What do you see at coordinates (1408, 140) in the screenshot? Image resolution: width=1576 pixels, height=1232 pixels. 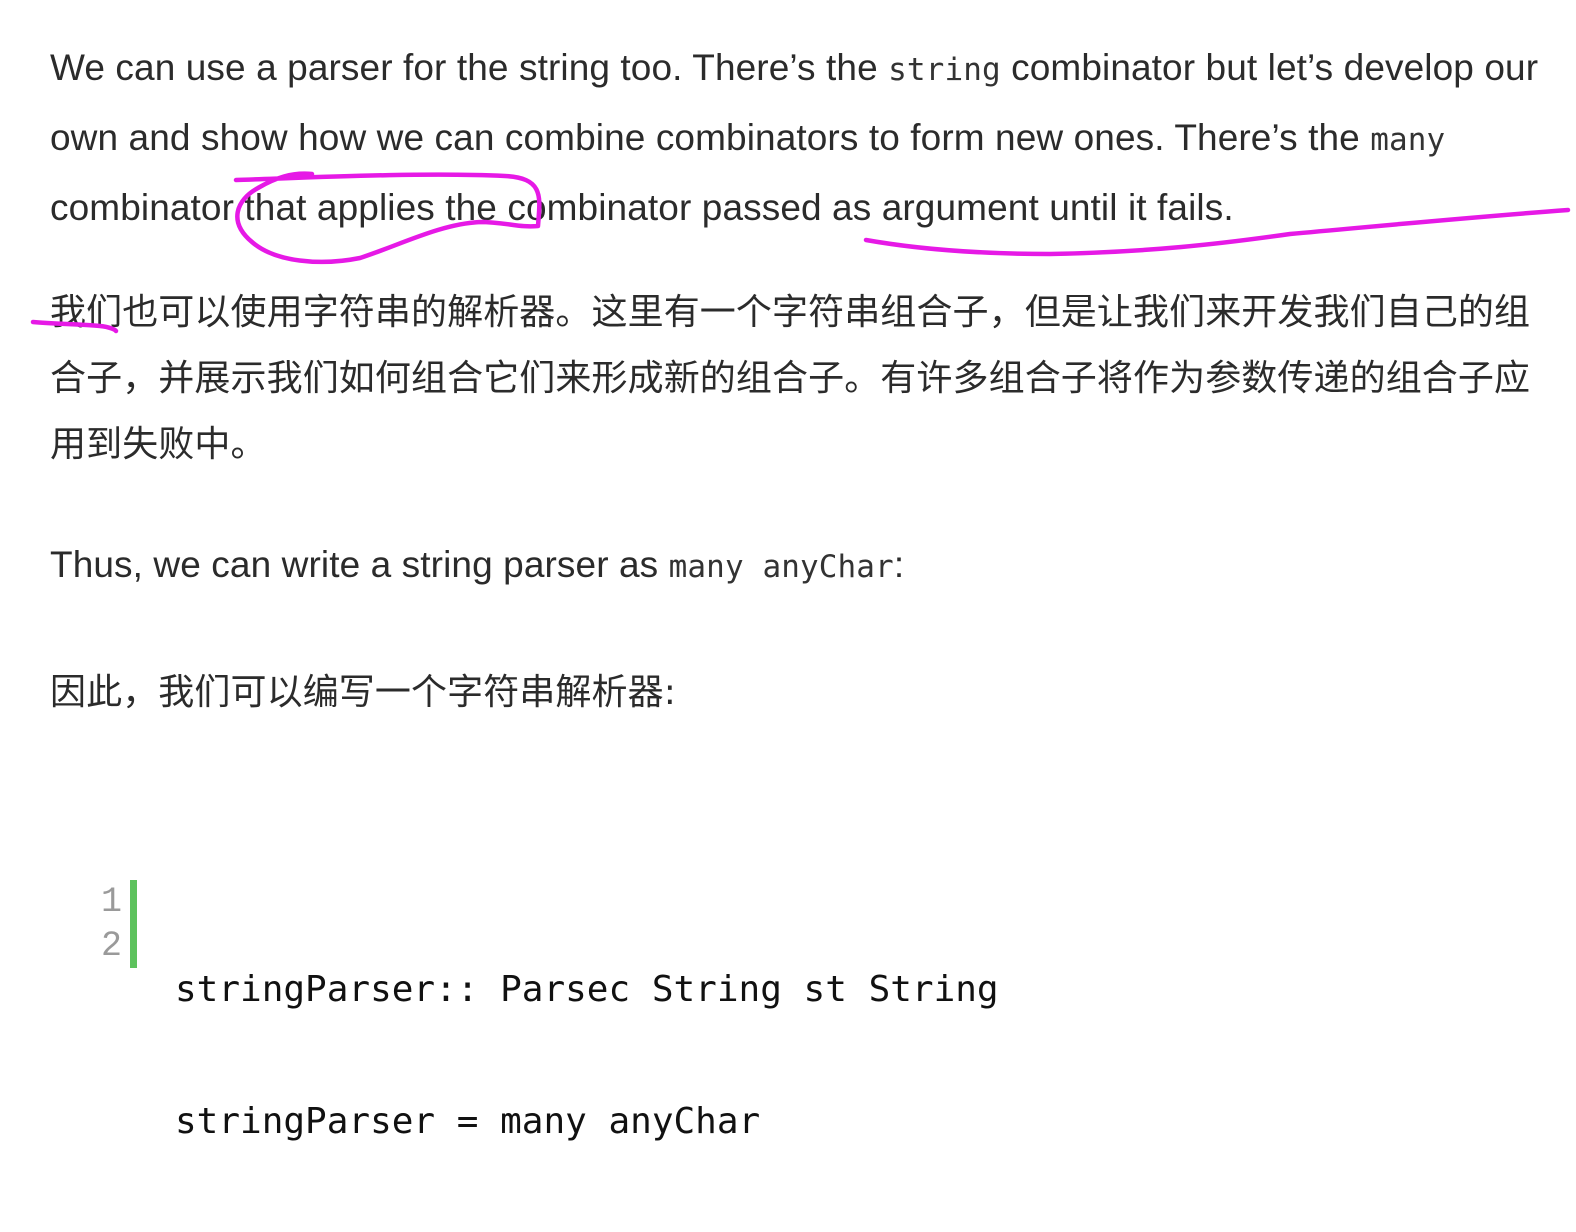 I see `inline-code-many: many` at bounding box center [1408, 140].